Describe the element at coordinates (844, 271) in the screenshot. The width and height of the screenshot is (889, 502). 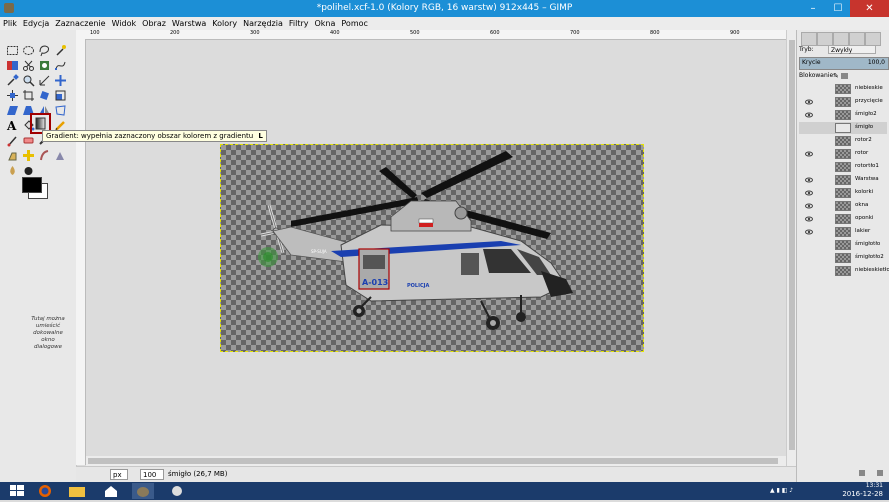
I see `layer-row: niebieskietło` at that location.